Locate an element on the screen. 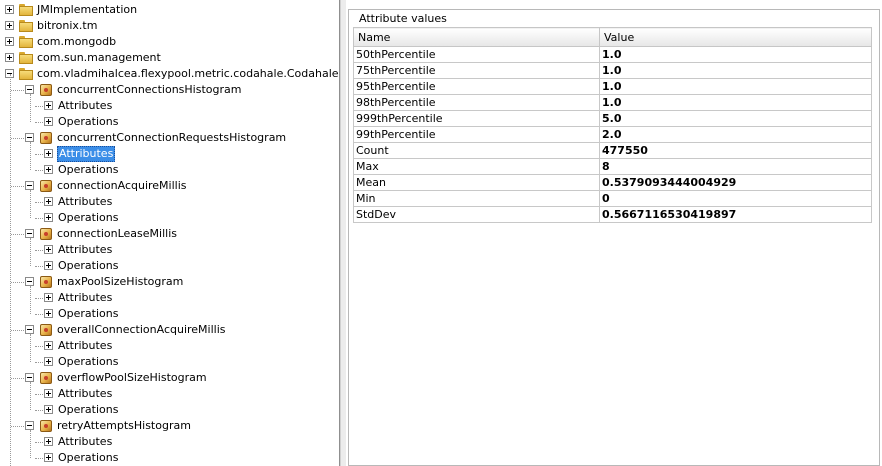 The height and width of the screenshot is (466, 882). attribute-value: 477550 is located at coordinates (735, 150).